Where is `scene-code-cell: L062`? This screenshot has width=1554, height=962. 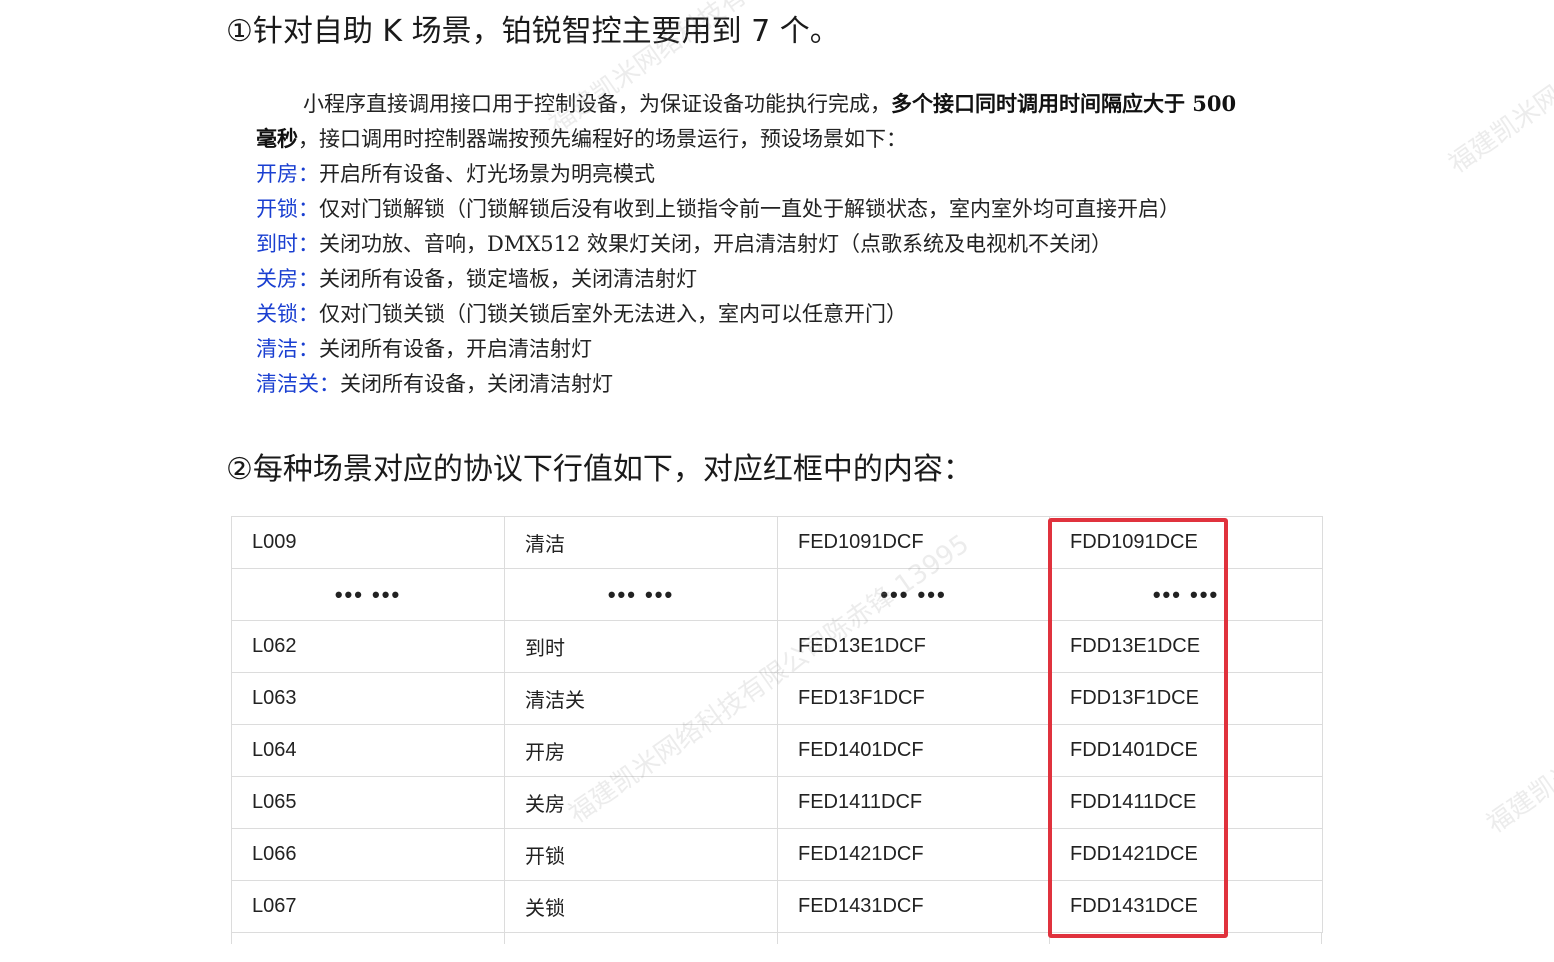 scene-code-cell: L062 is located at coordinates (368, 646).